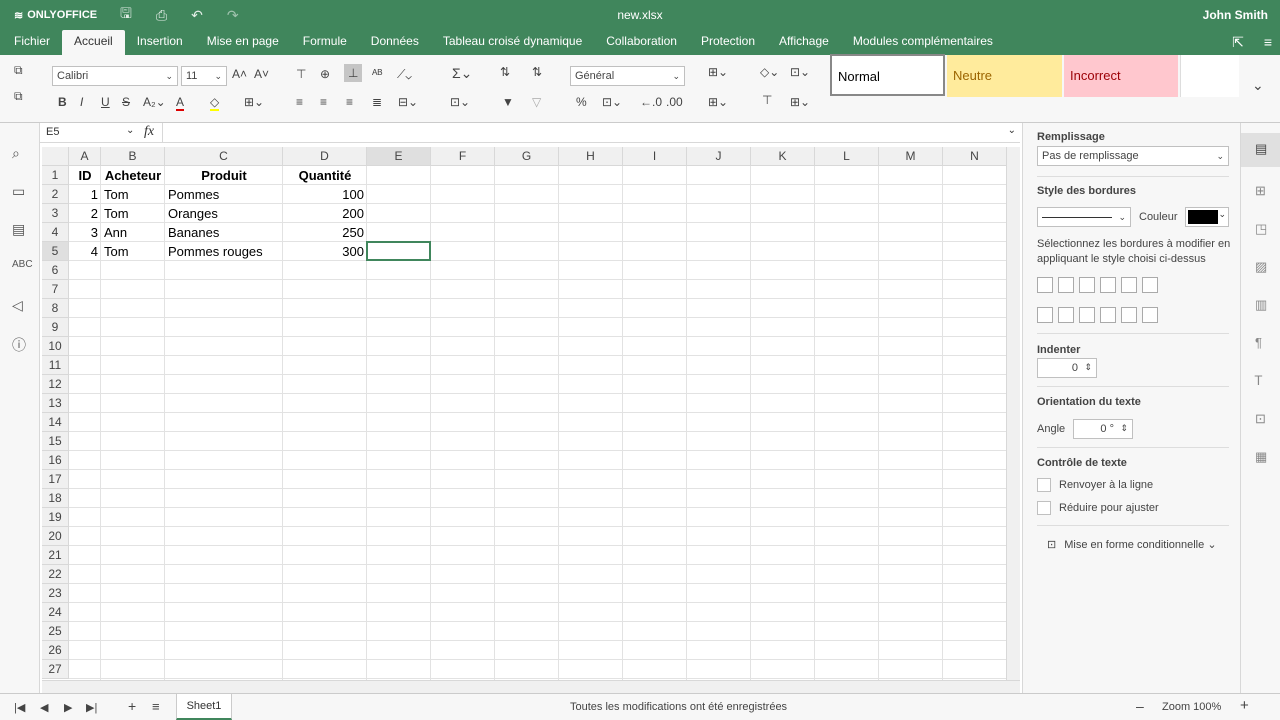 The height and width of the screenshot is (720, 1280). I want to click on row-header-10: 10, so click(55, 346).